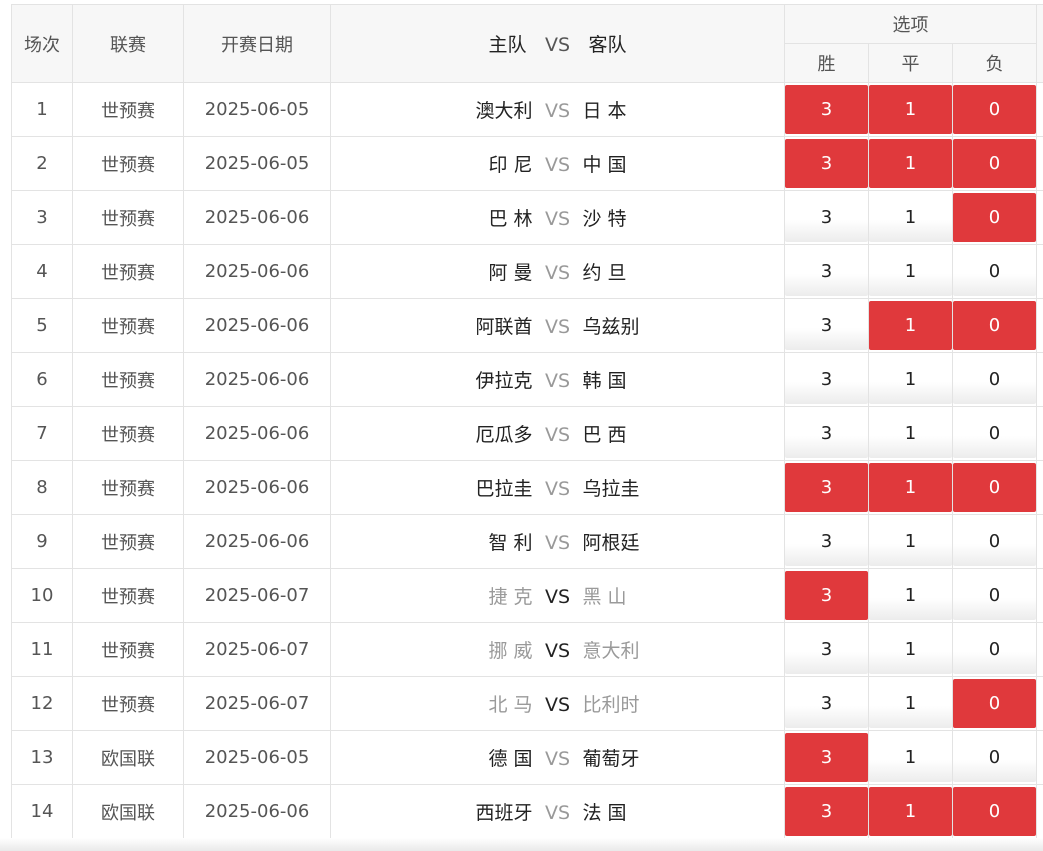 This screenshot has height=851, width=1043. I want to click on match-teams: 巴 林 VS 沙 特, so click(557, 217).